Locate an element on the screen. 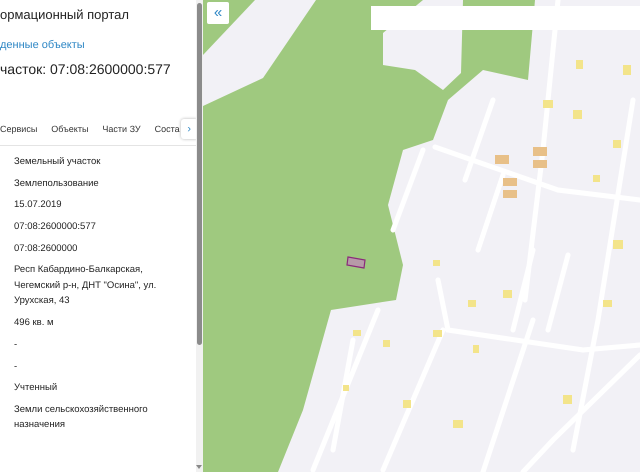 This screenshot has width=640, height=472. tab-scroll-button: › is located at coordinates (188, 129).